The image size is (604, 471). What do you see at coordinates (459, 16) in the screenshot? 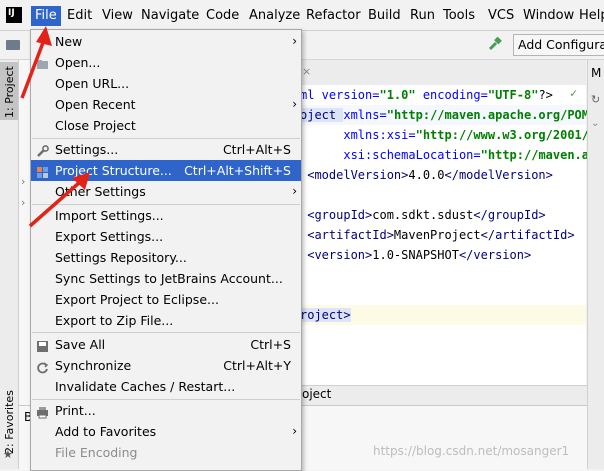
I see `menu-tools: Tools` at bounding box center [459, 16].